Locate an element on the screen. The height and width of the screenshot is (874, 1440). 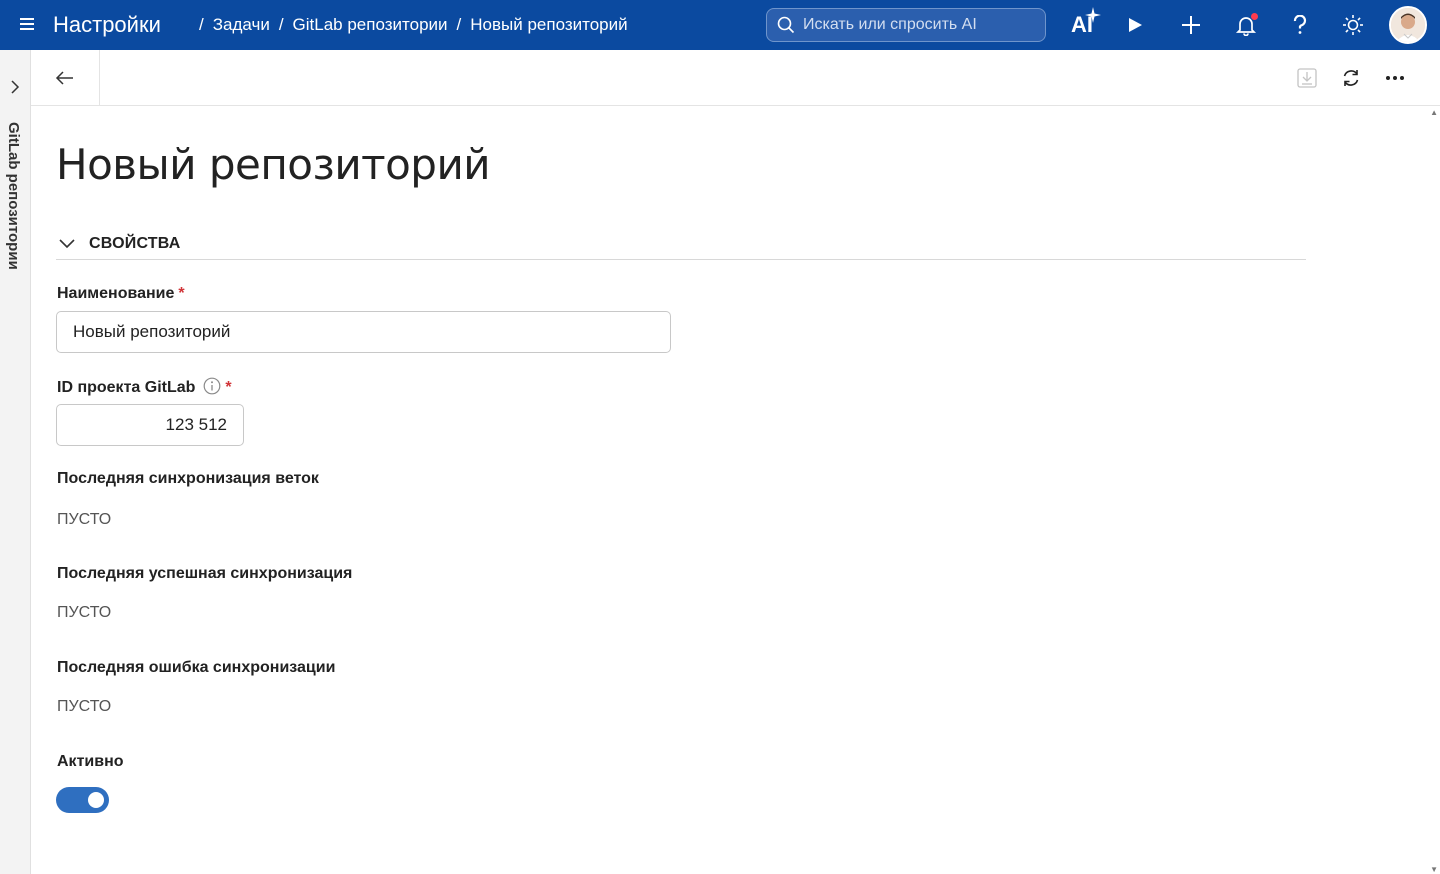
side-rail-label: GitLab репозитории is located at coordinates (13, 196).